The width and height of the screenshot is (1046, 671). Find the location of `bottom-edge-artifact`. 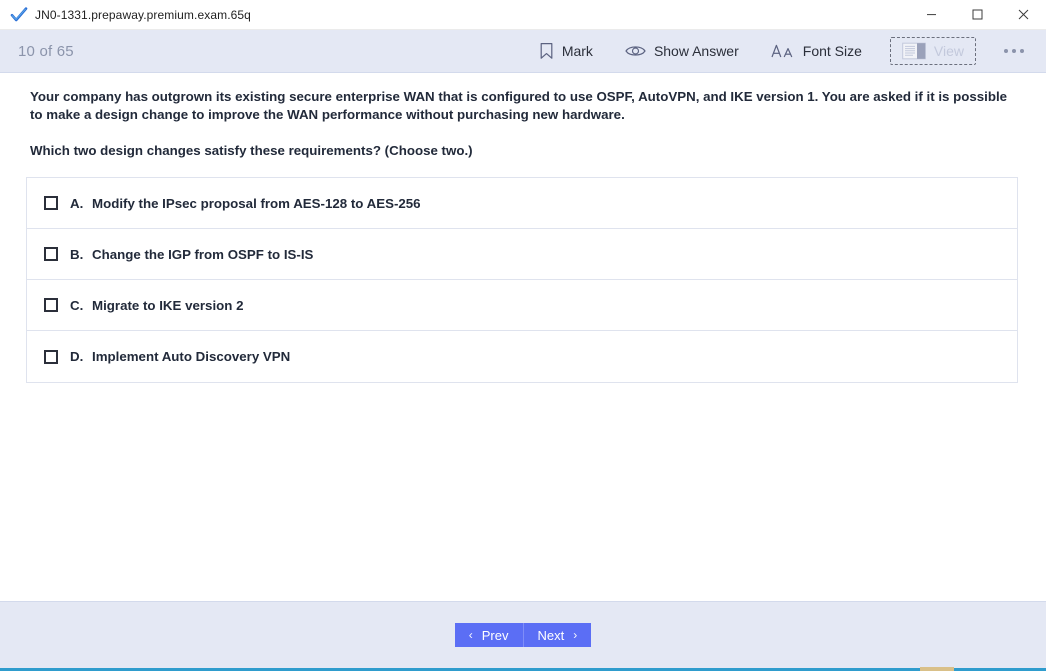

bottom-edge-artifact is located at coordinates (937, 669).